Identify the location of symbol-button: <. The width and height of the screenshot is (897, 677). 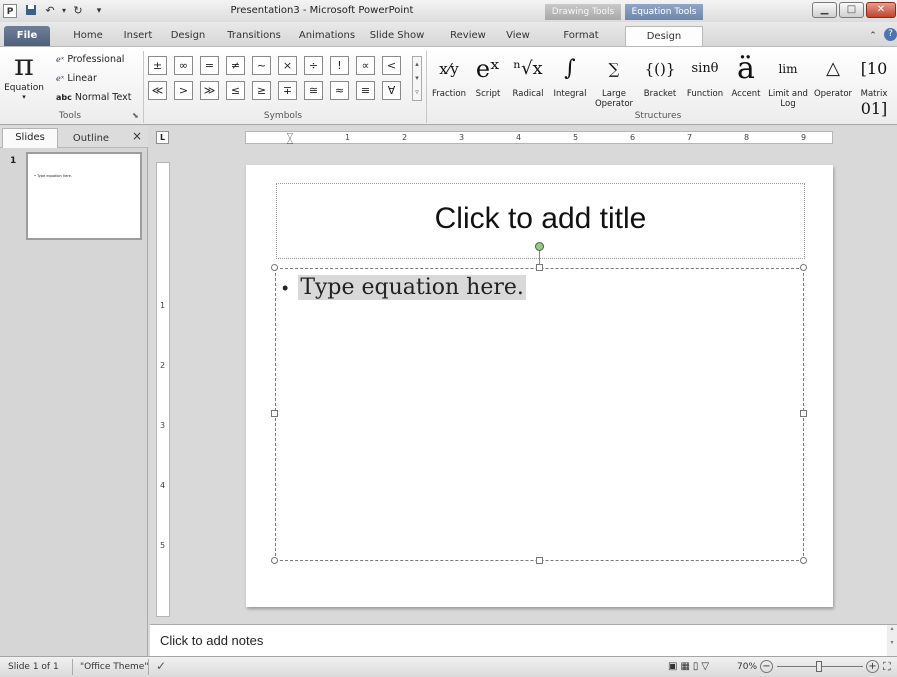
(391, 65).